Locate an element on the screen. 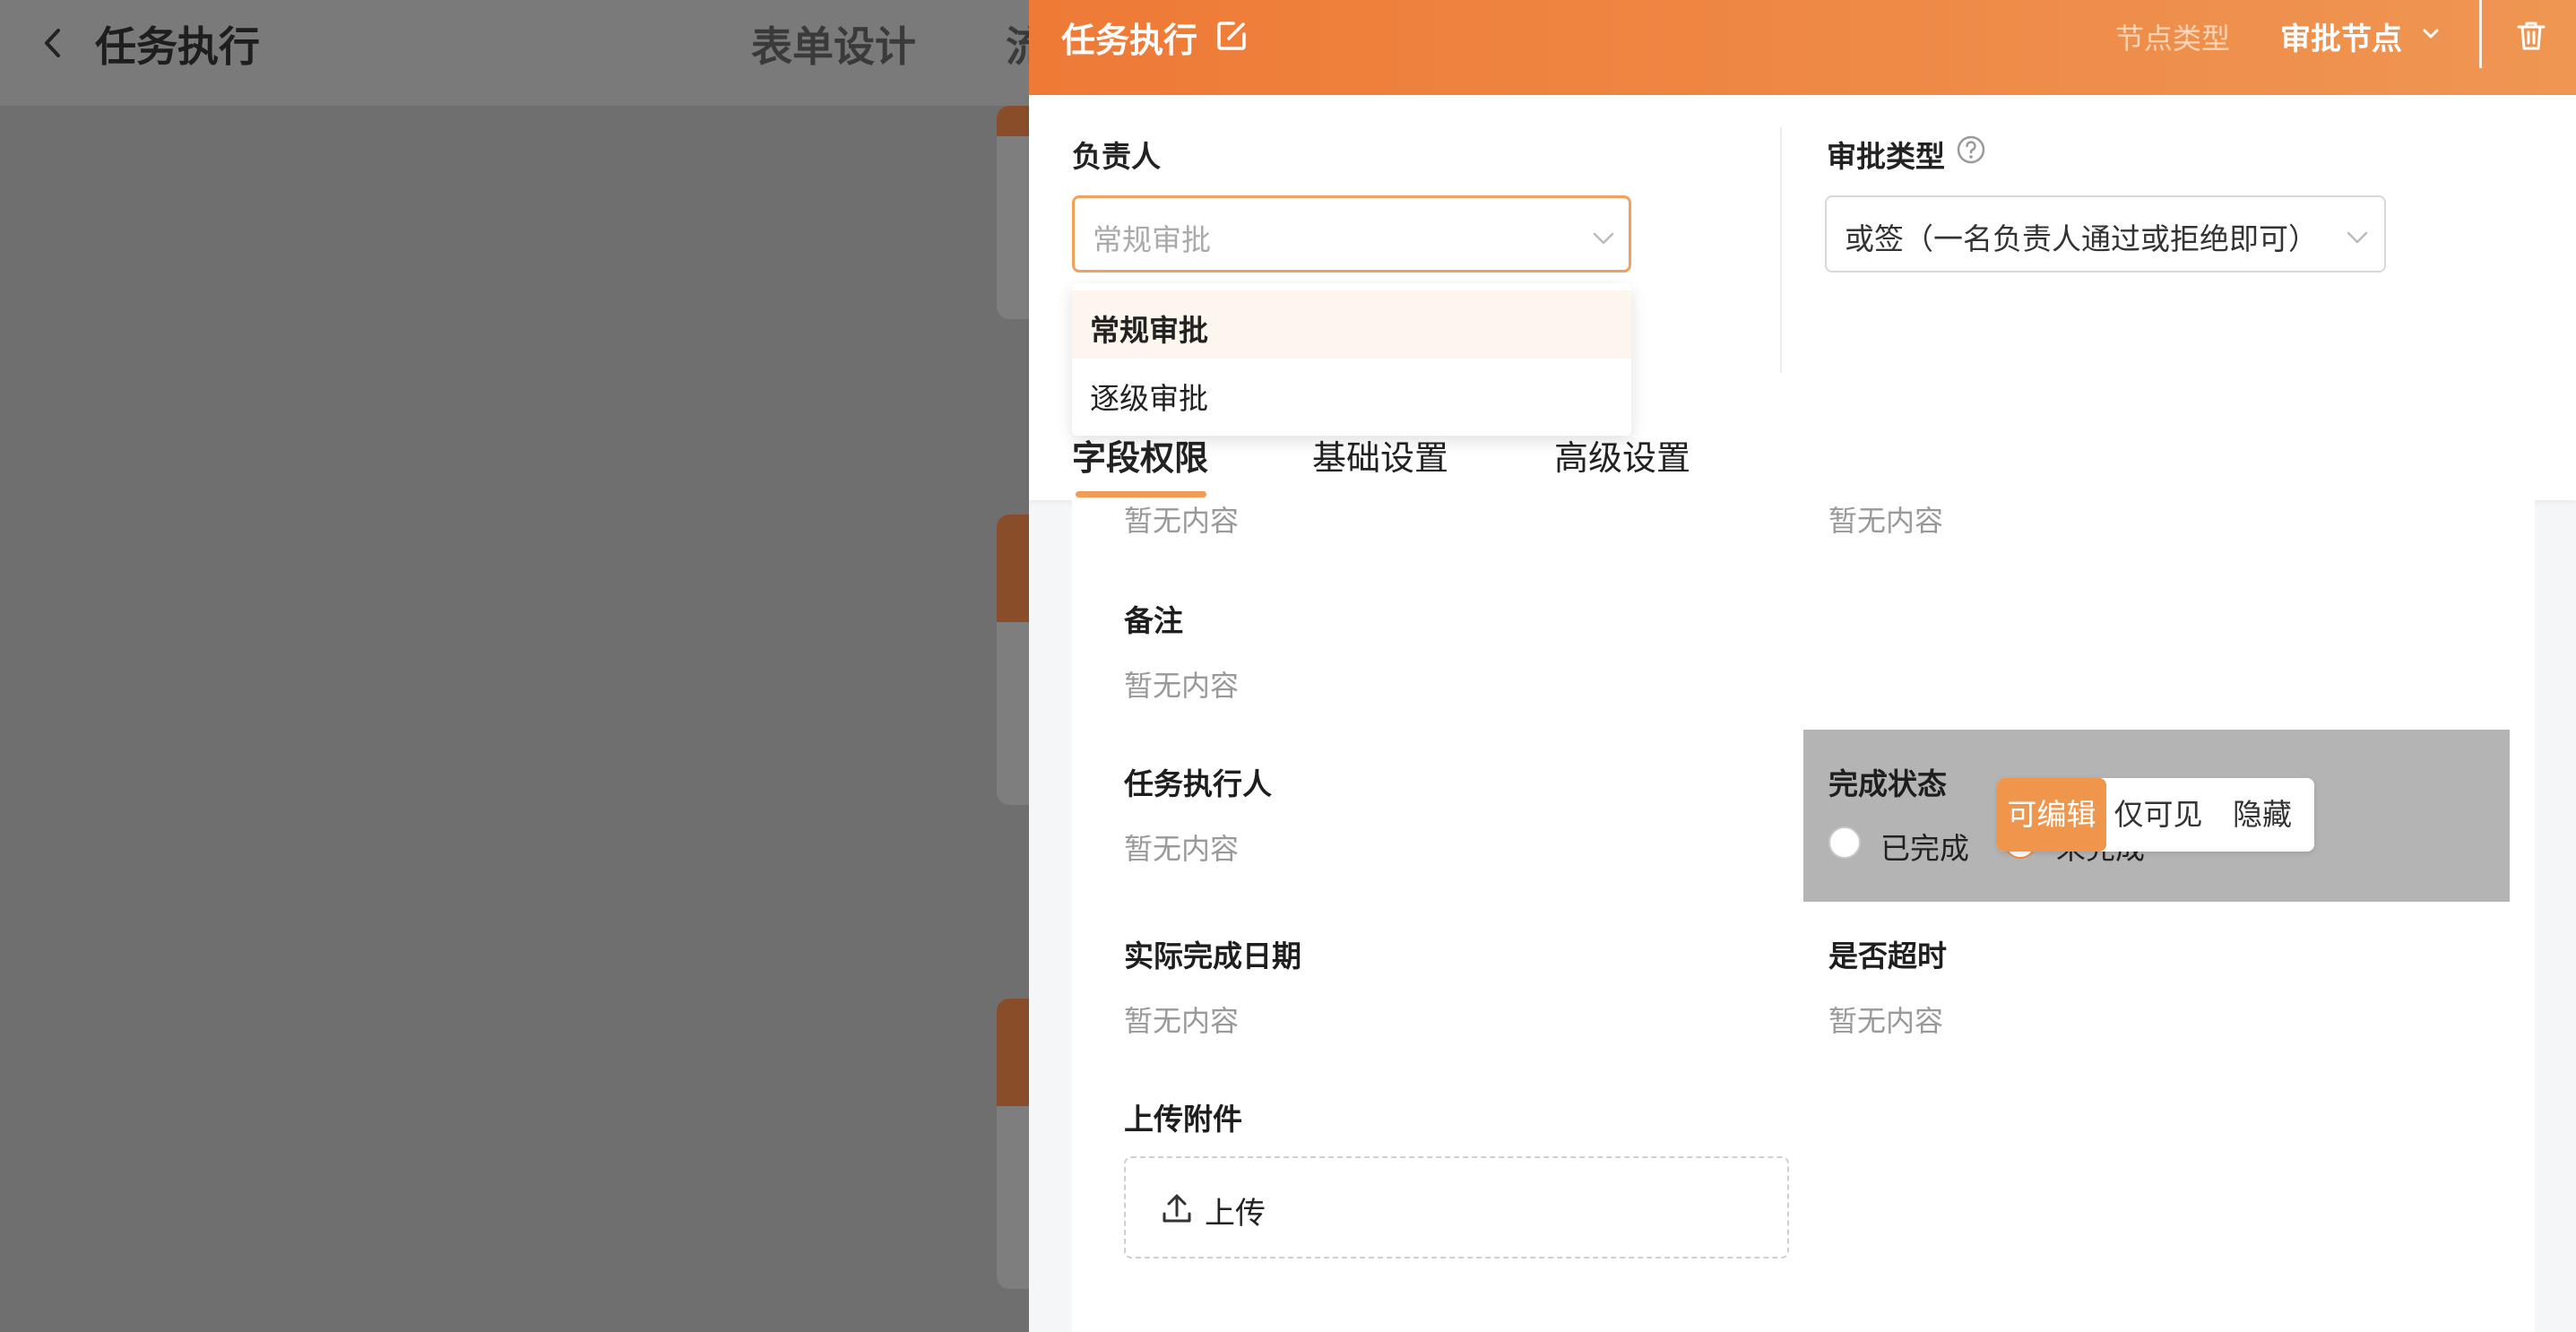 The image size is (2576, 1332). approver-dropdown: 常规审批 逐级审批 is located at coordinates (1351, 359).